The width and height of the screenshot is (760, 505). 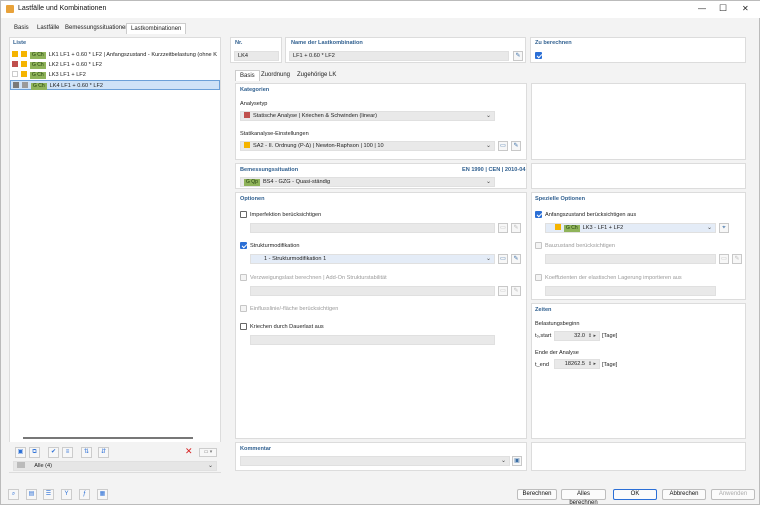 What do you see at coordinates (745, 8) in the screenshot?
I see `close-button: ✕` at bounding box center [745, 8].